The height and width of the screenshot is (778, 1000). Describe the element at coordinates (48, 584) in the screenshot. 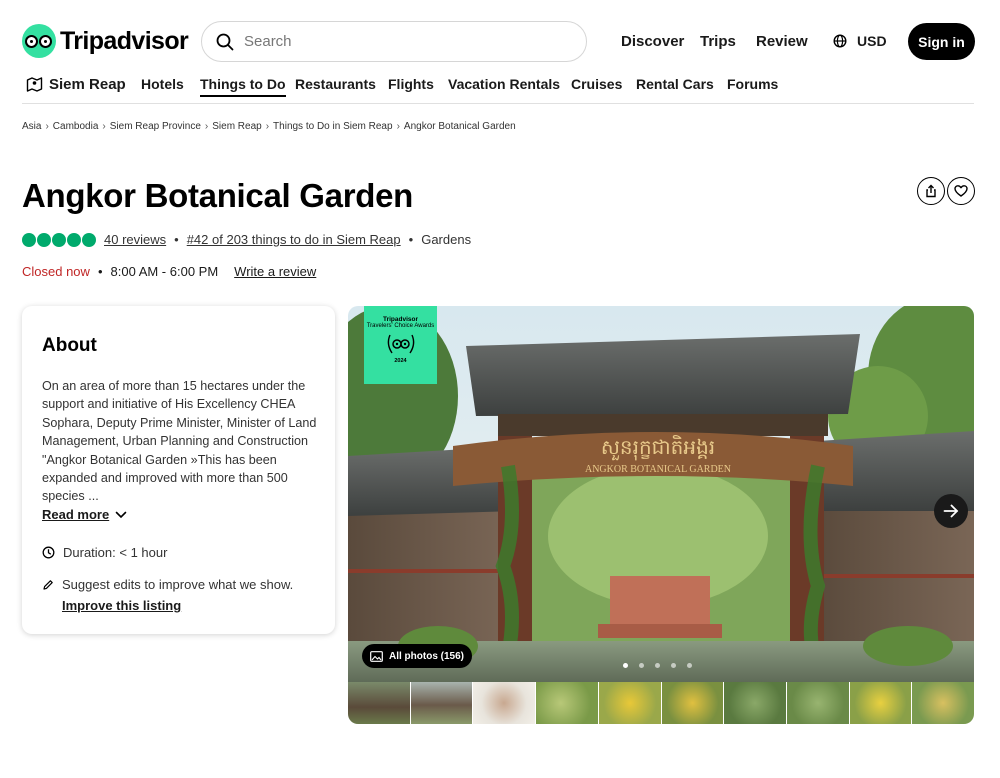

I see `pencil-icon` at that location.